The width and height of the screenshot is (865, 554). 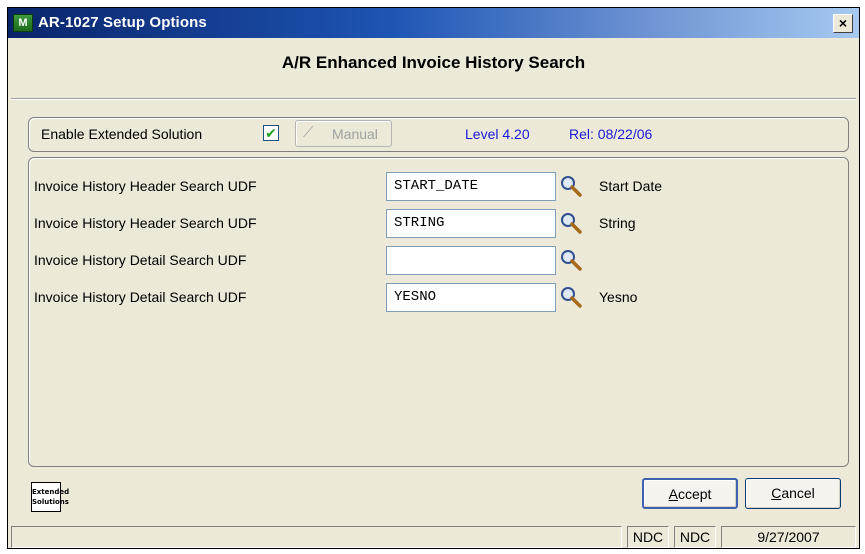 I want to click on close-icon: ×, so click(x=843, y=23).